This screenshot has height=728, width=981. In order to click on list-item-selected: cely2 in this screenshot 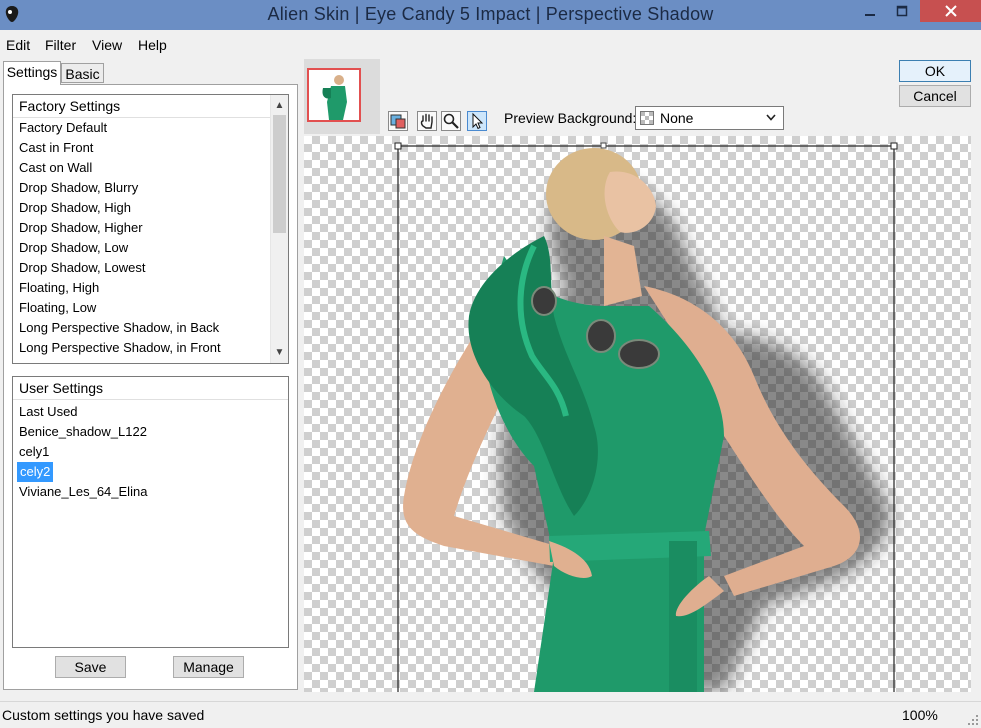, I will do `click(35, 472)`.